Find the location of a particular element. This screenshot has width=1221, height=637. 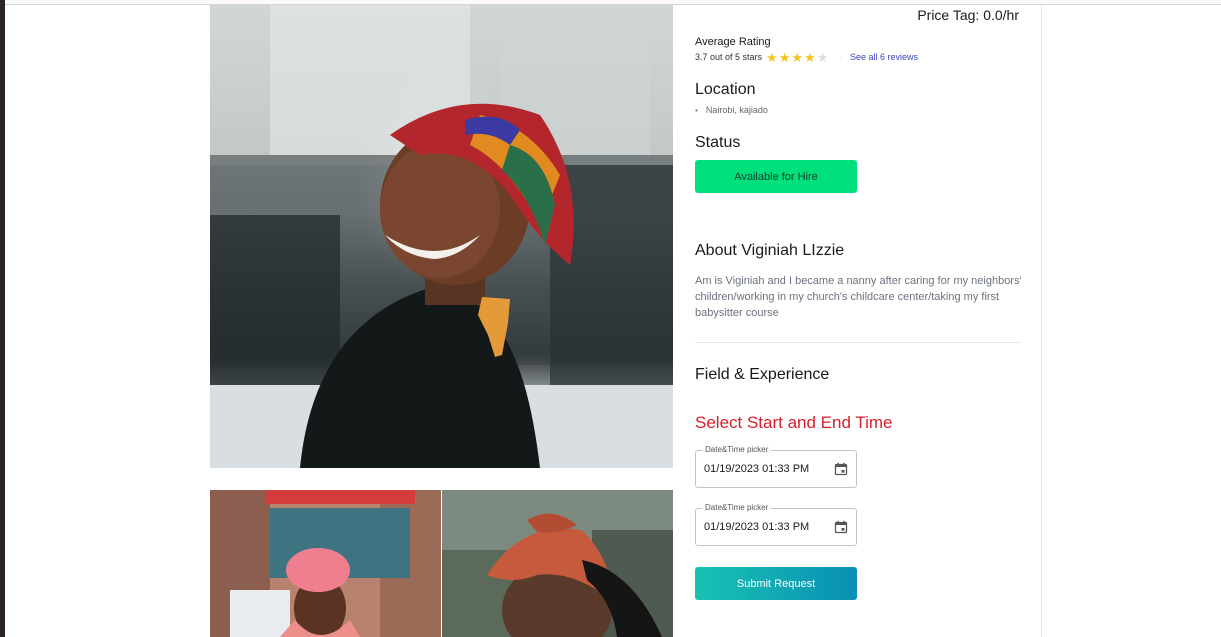

start-datetime-picker: Date&Time picker 01/19/2023 01:33 PM is located at coordinates (776, 466).